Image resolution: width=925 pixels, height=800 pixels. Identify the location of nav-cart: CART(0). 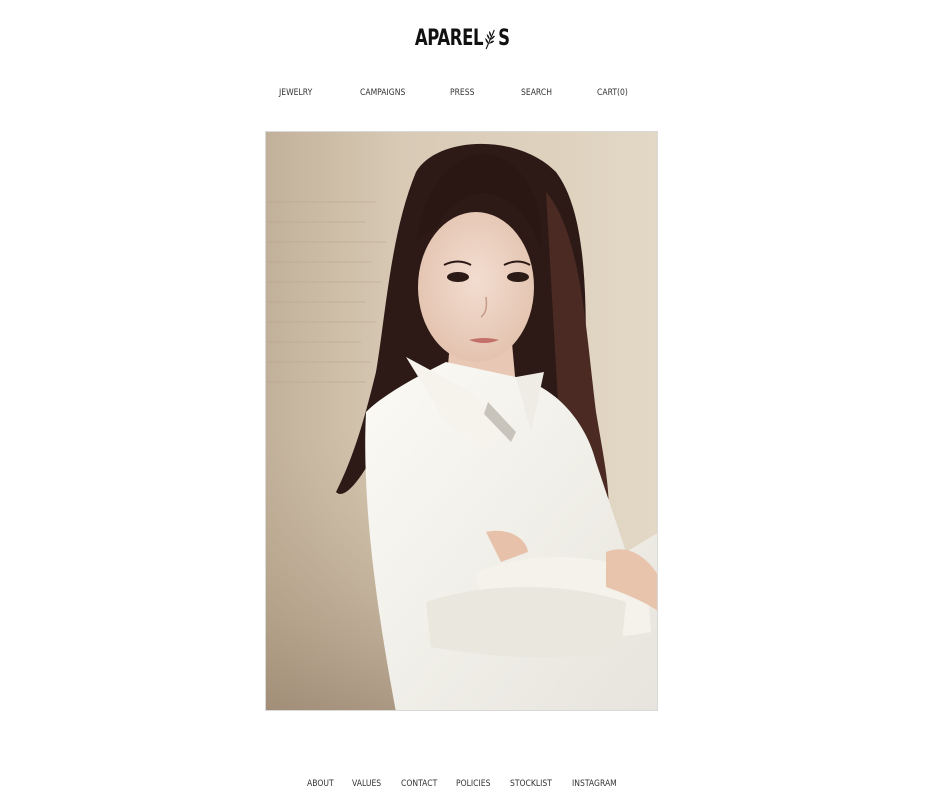
(612, 93).